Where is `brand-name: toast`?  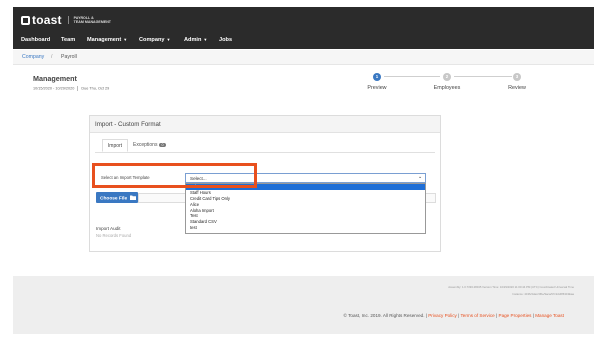 brand-name: toast is located at coordinates (47, 20).